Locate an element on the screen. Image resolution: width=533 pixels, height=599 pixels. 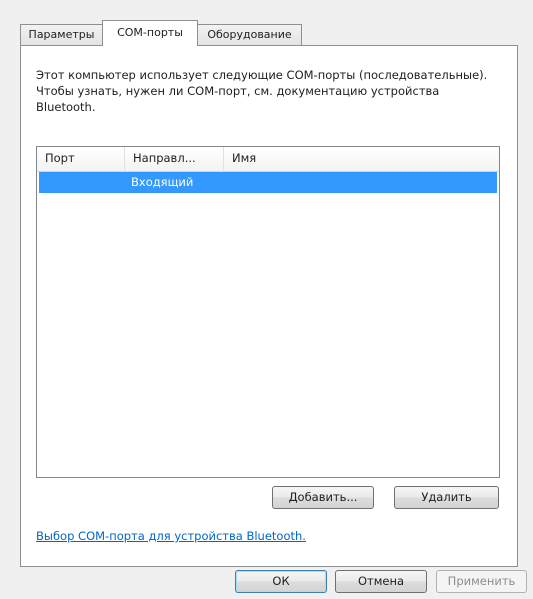
column-header-name: Имя is located at coordinates (361, 159).